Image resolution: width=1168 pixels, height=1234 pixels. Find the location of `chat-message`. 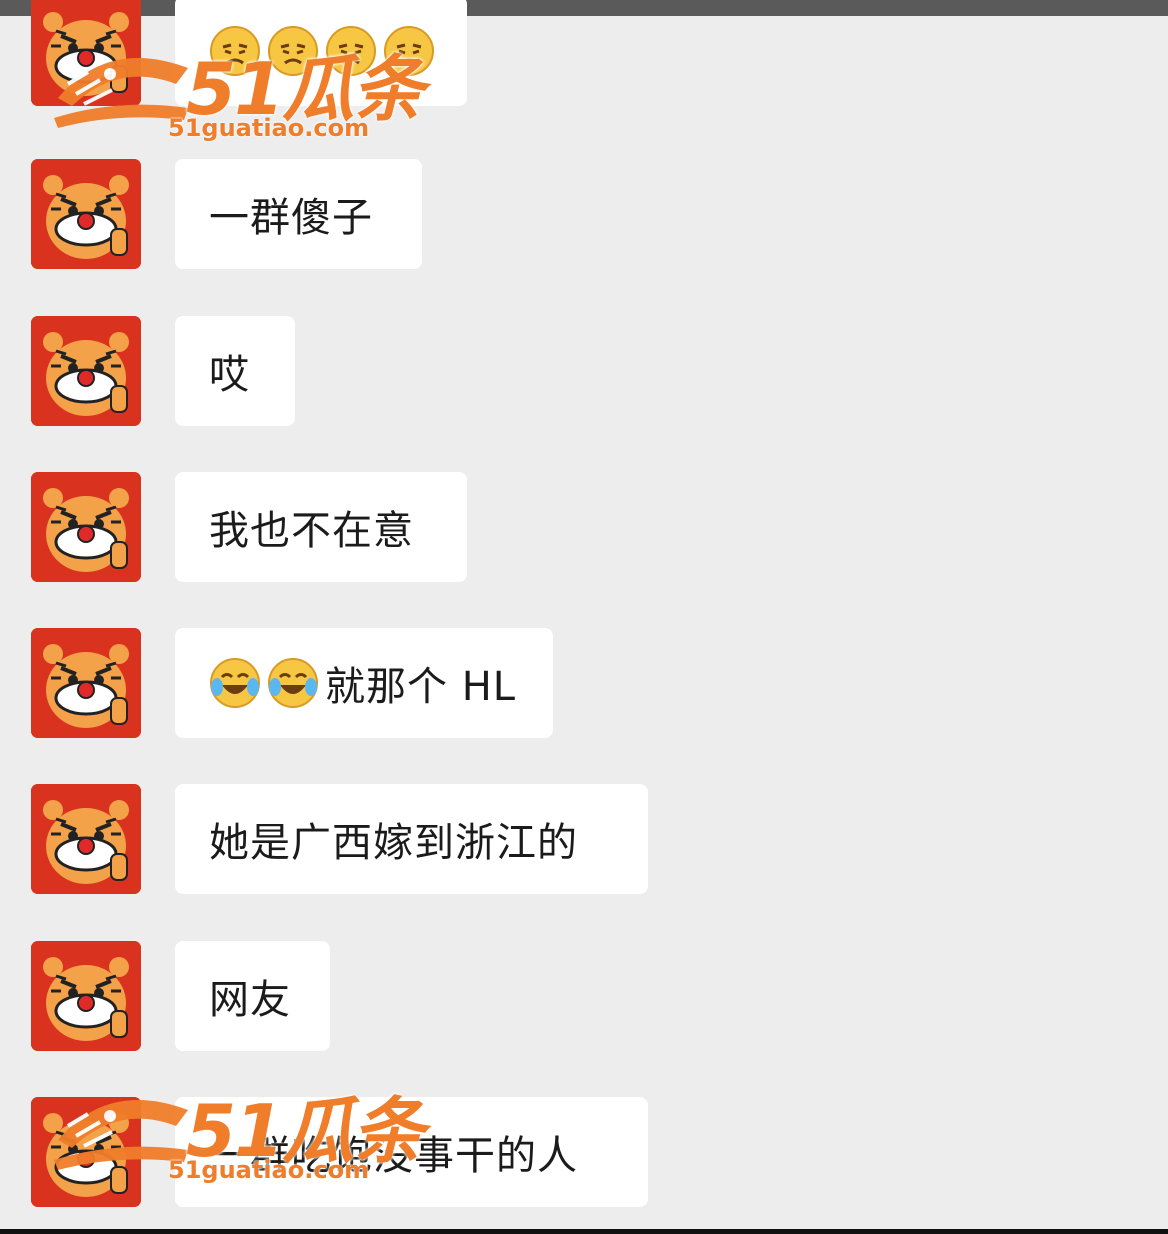

chat-message is located at coordinates (584, 53).